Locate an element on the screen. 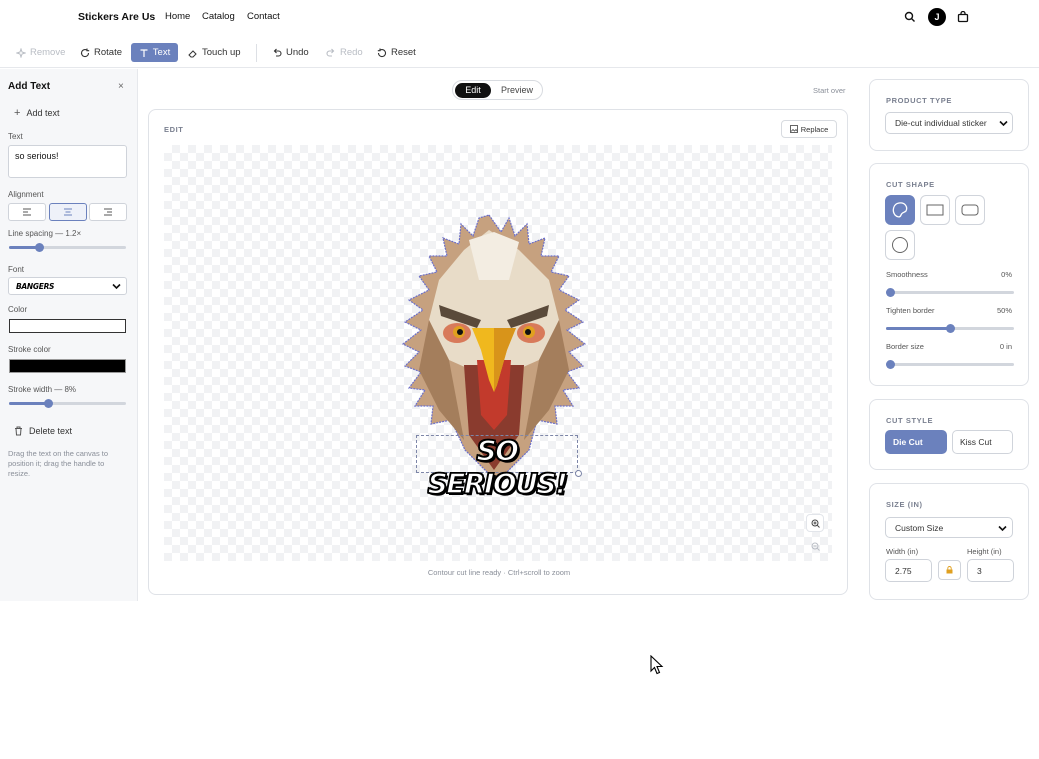 This screenshot has width=1039, height=759. zoom-out-button is located at coordinates (815, 546).